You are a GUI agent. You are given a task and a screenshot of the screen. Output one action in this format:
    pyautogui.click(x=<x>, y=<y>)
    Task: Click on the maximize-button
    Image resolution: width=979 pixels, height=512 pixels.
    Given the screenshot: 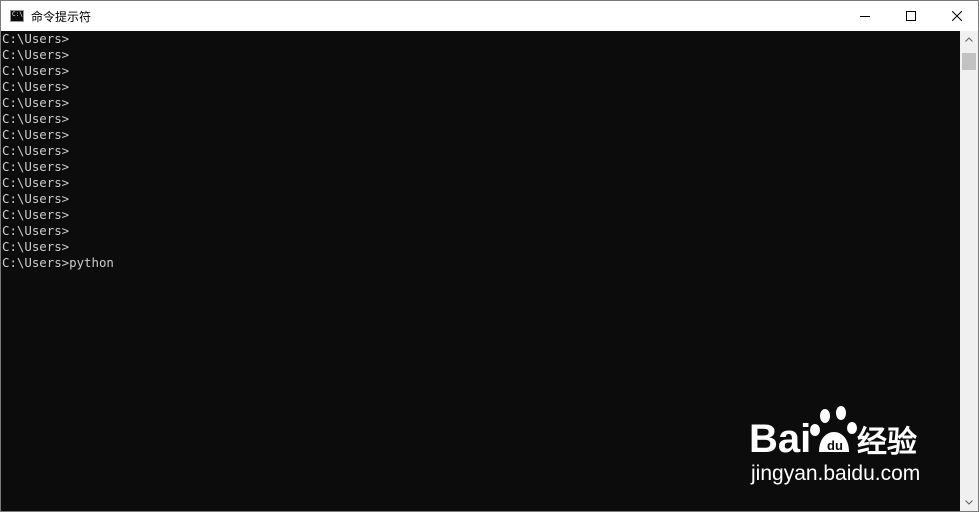 What is the action you would take?
    pyautogui.click(x=911, y=16)
    